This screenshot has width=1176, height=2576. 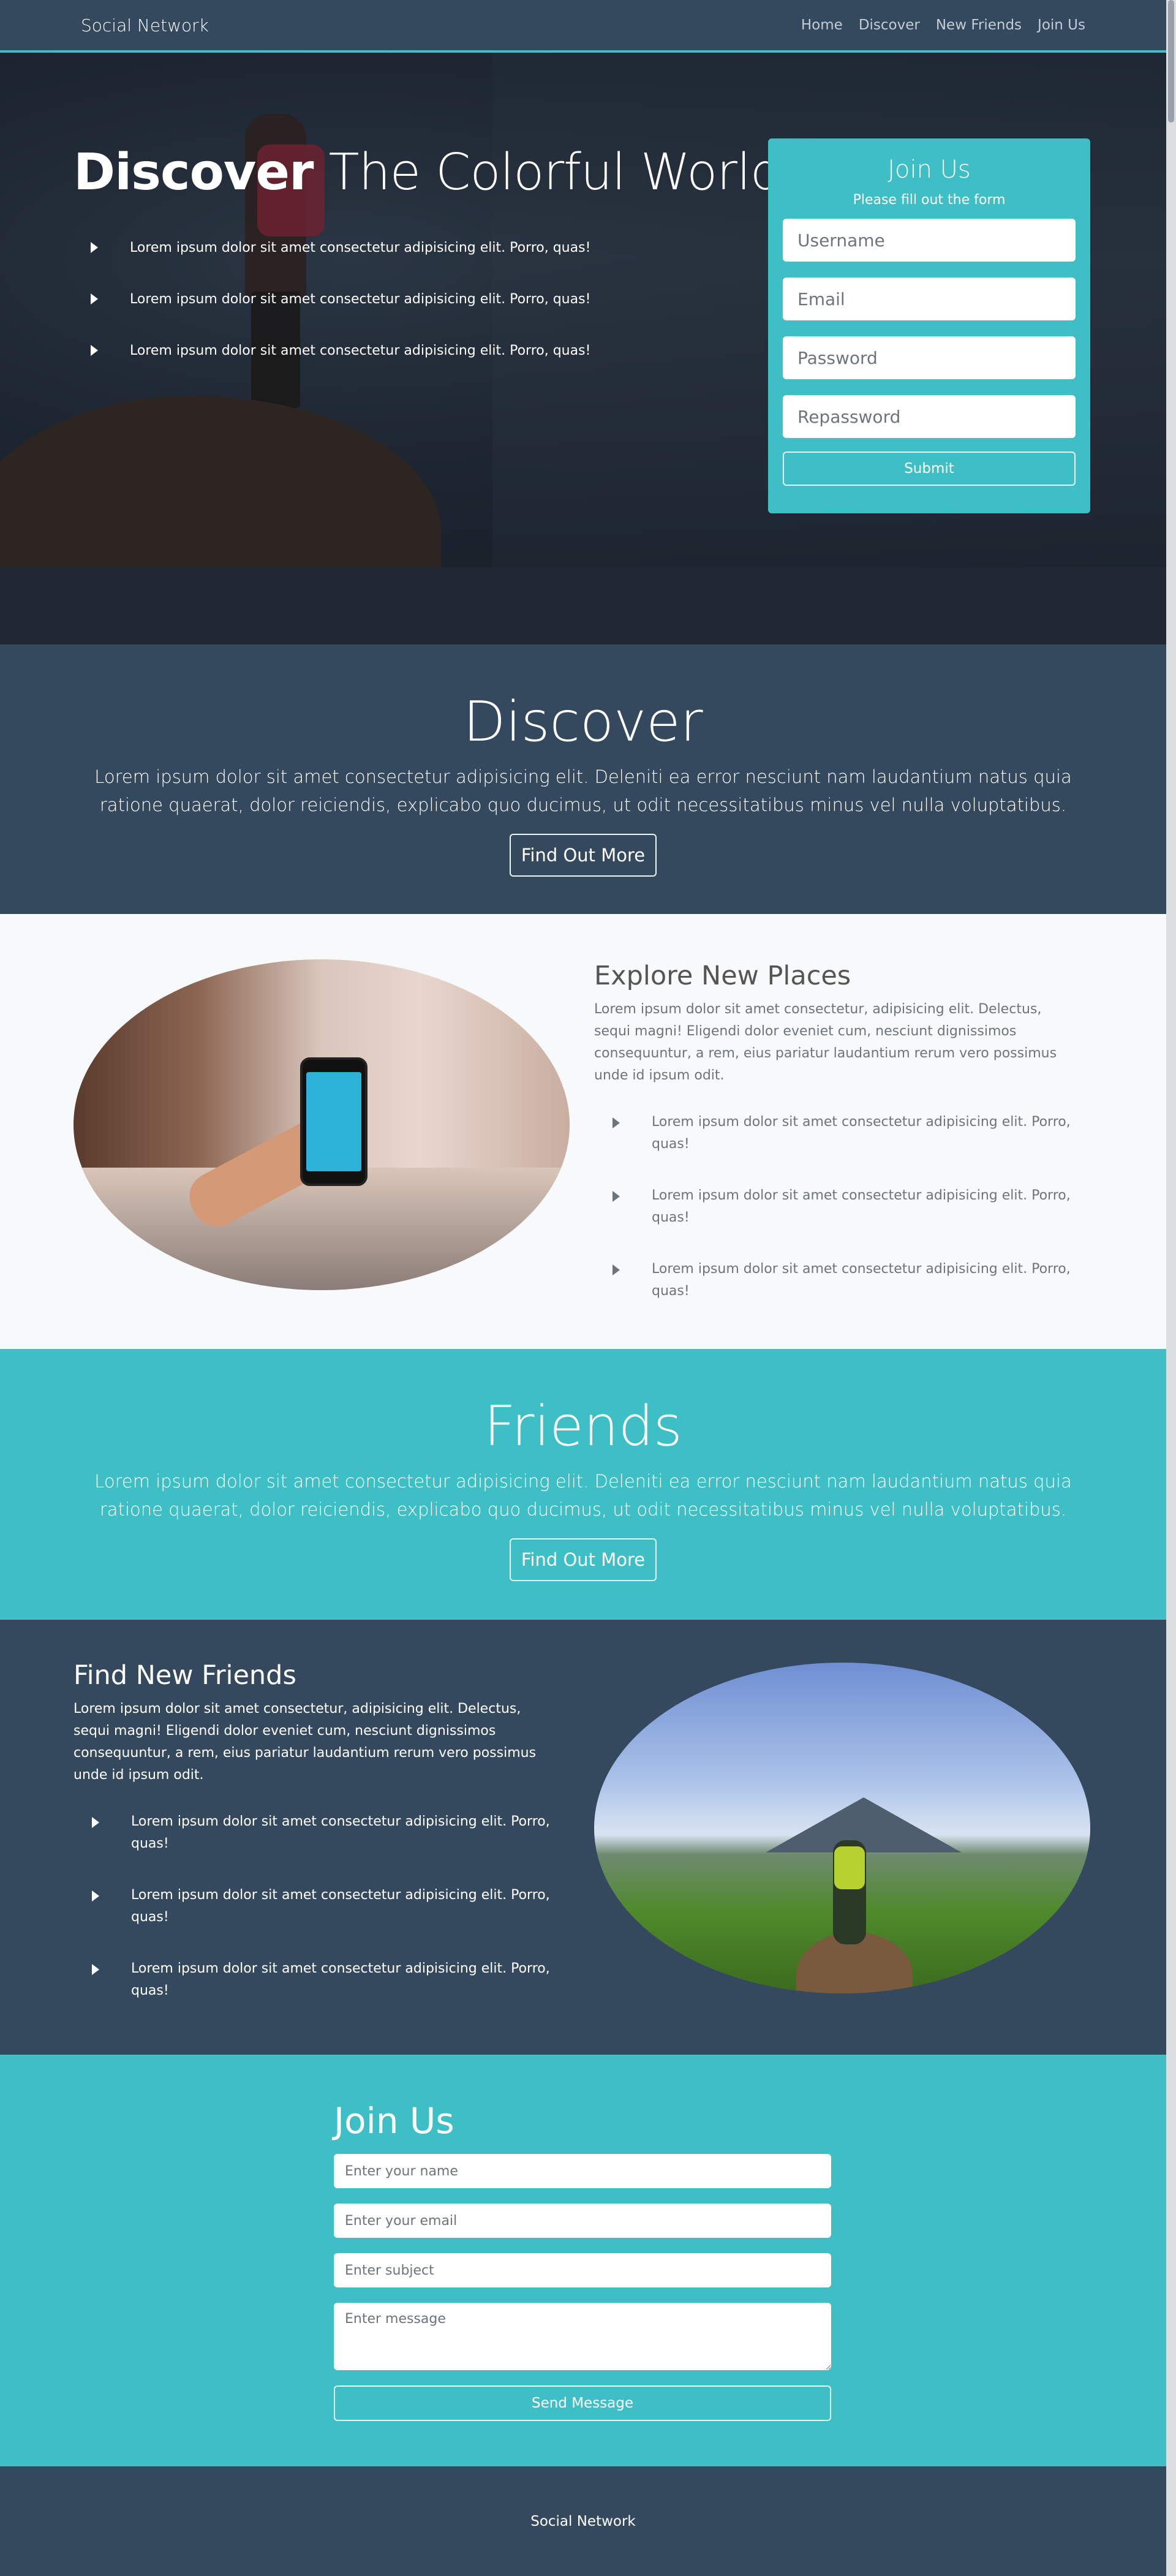 What do you see at coordinates (583, 1559) in the screenshot?
I see `friends-find-out-more-button: Find Out More` at bounding box center [583, 1559].